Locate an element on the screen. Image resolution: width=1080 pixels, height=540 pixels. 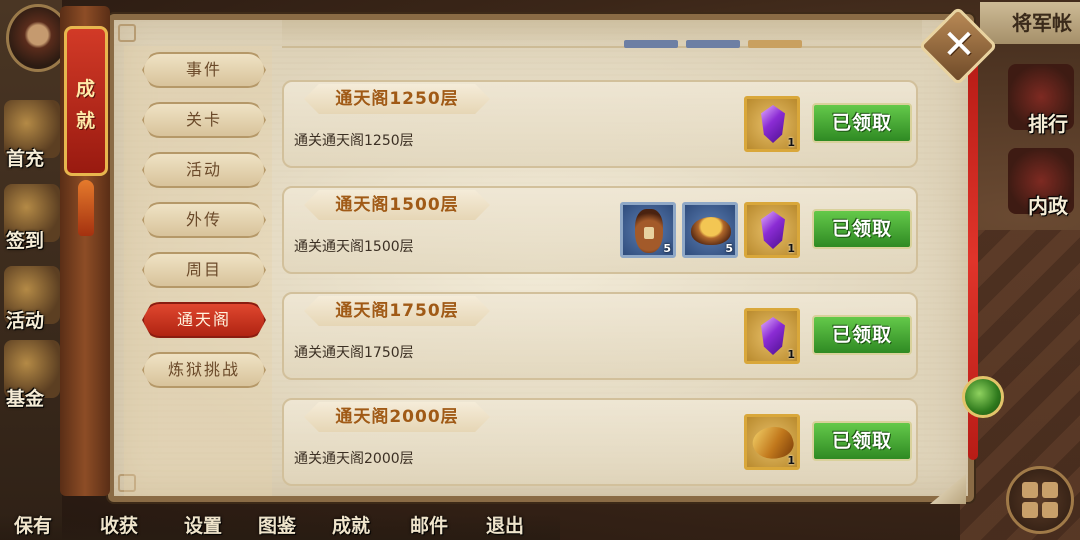
bottom-item-4: 成就 is located at coordinates (351, 524).